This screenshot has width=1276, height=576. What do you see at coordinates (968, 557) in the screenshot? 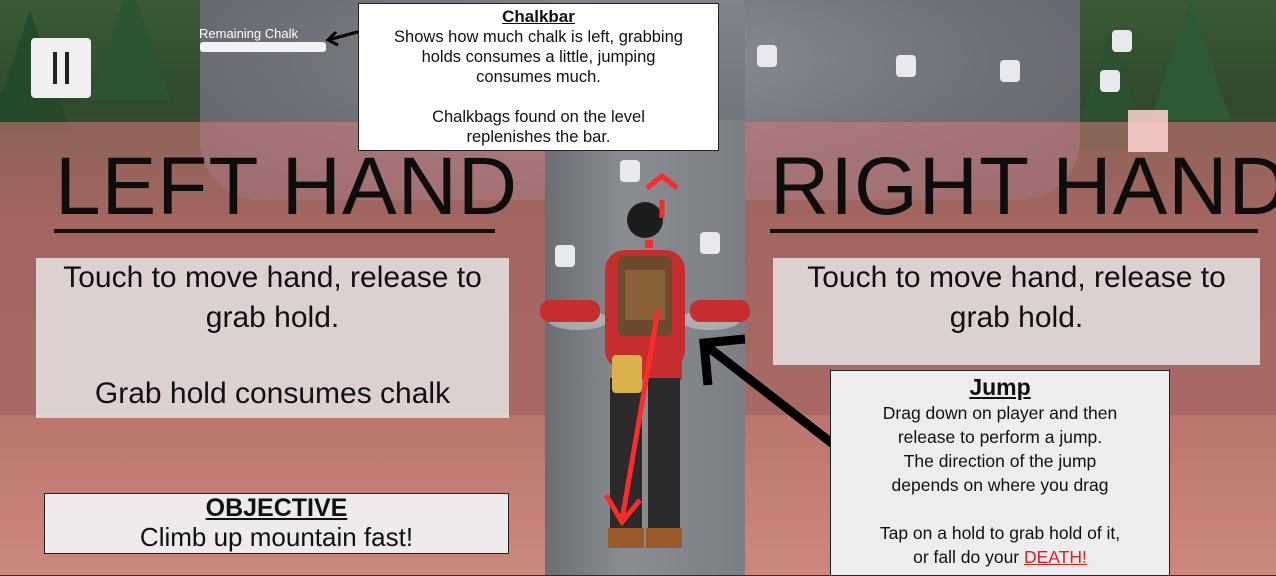
I see `jump-help-death-prefix: or fall do your` at bounding box center [968, 557].